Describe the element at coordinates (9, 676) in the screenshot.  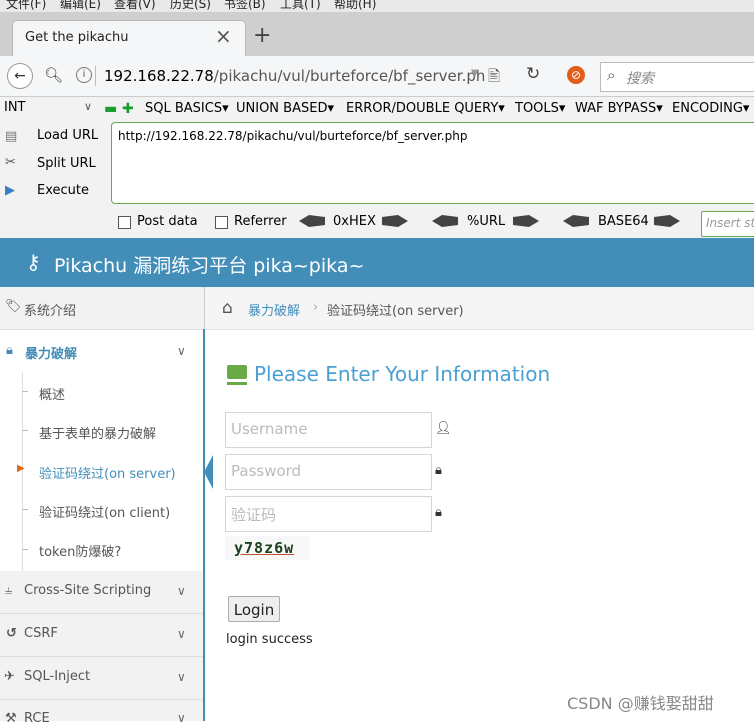
I see `plane-icon: ✈` at that location.